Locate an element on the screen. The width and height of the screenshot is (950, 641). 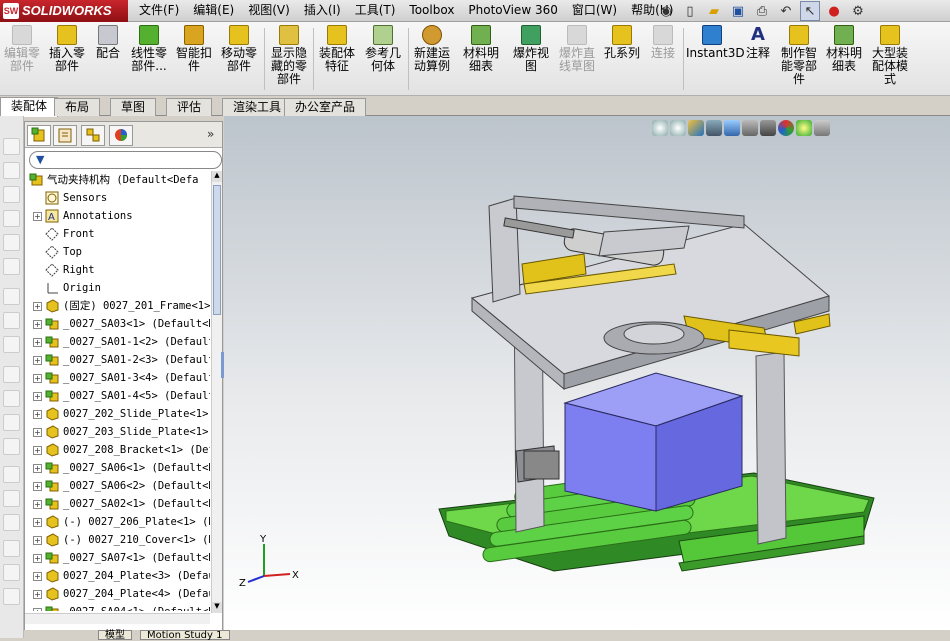
assembly-features-button: 装配体 特征 is located at coordinates (337, 49).